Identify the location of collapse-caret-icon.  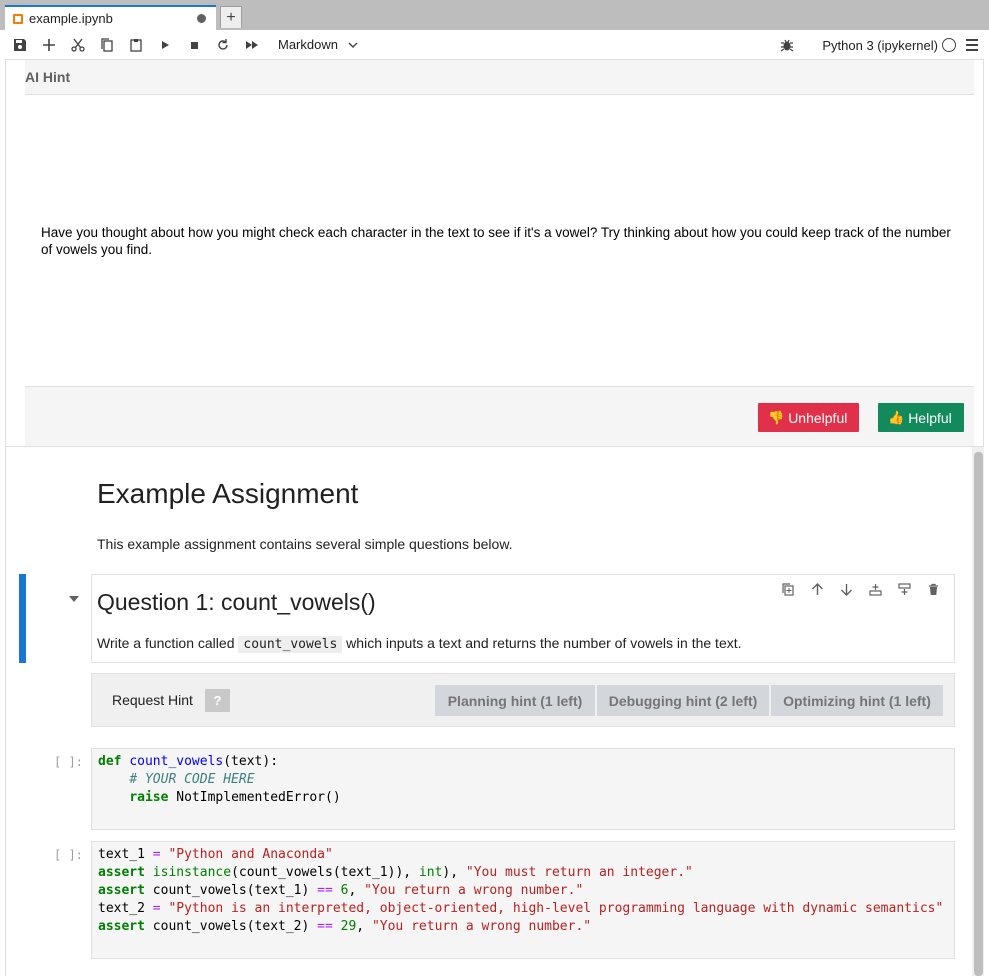
(74, 599).